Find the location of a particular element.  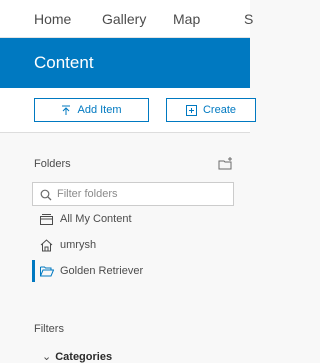

filter-folders-input is located at coordinates (142, 194).